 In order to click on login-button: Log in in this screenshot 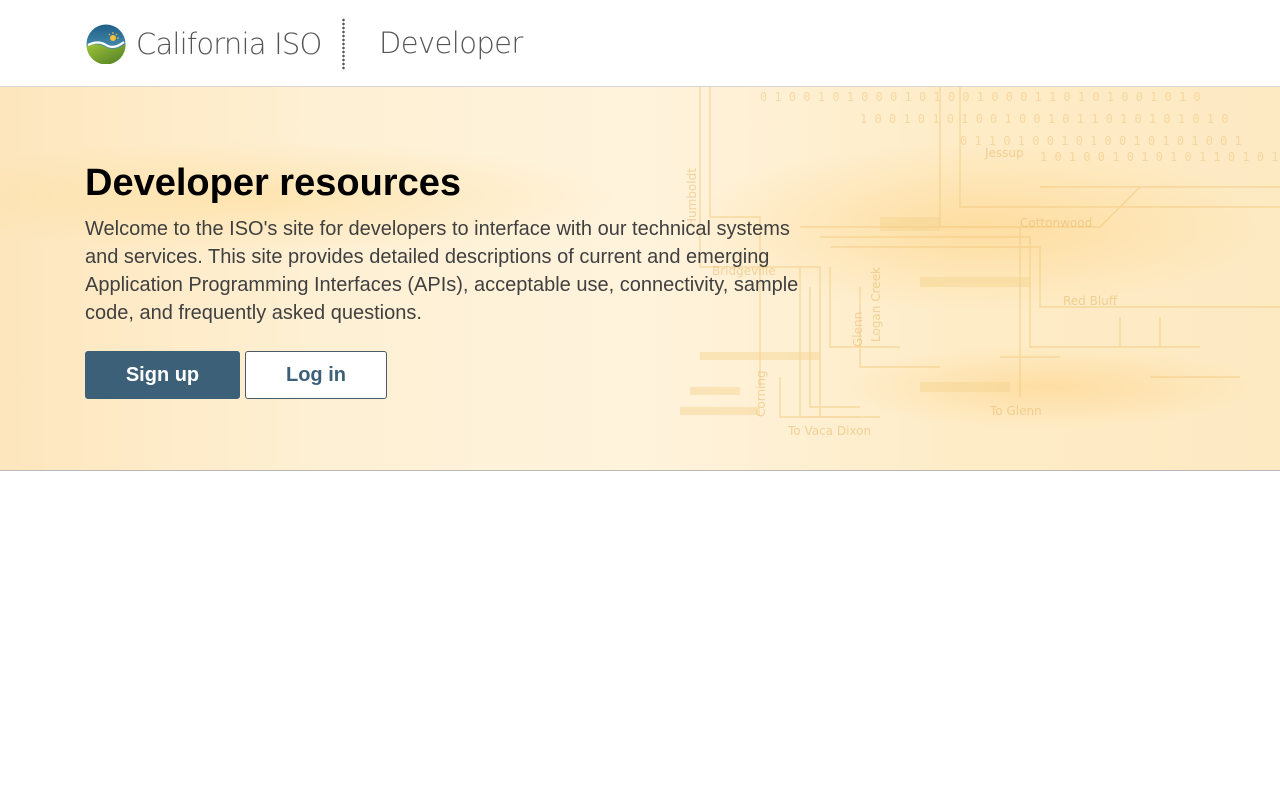, I will do `click(316, 375)`.